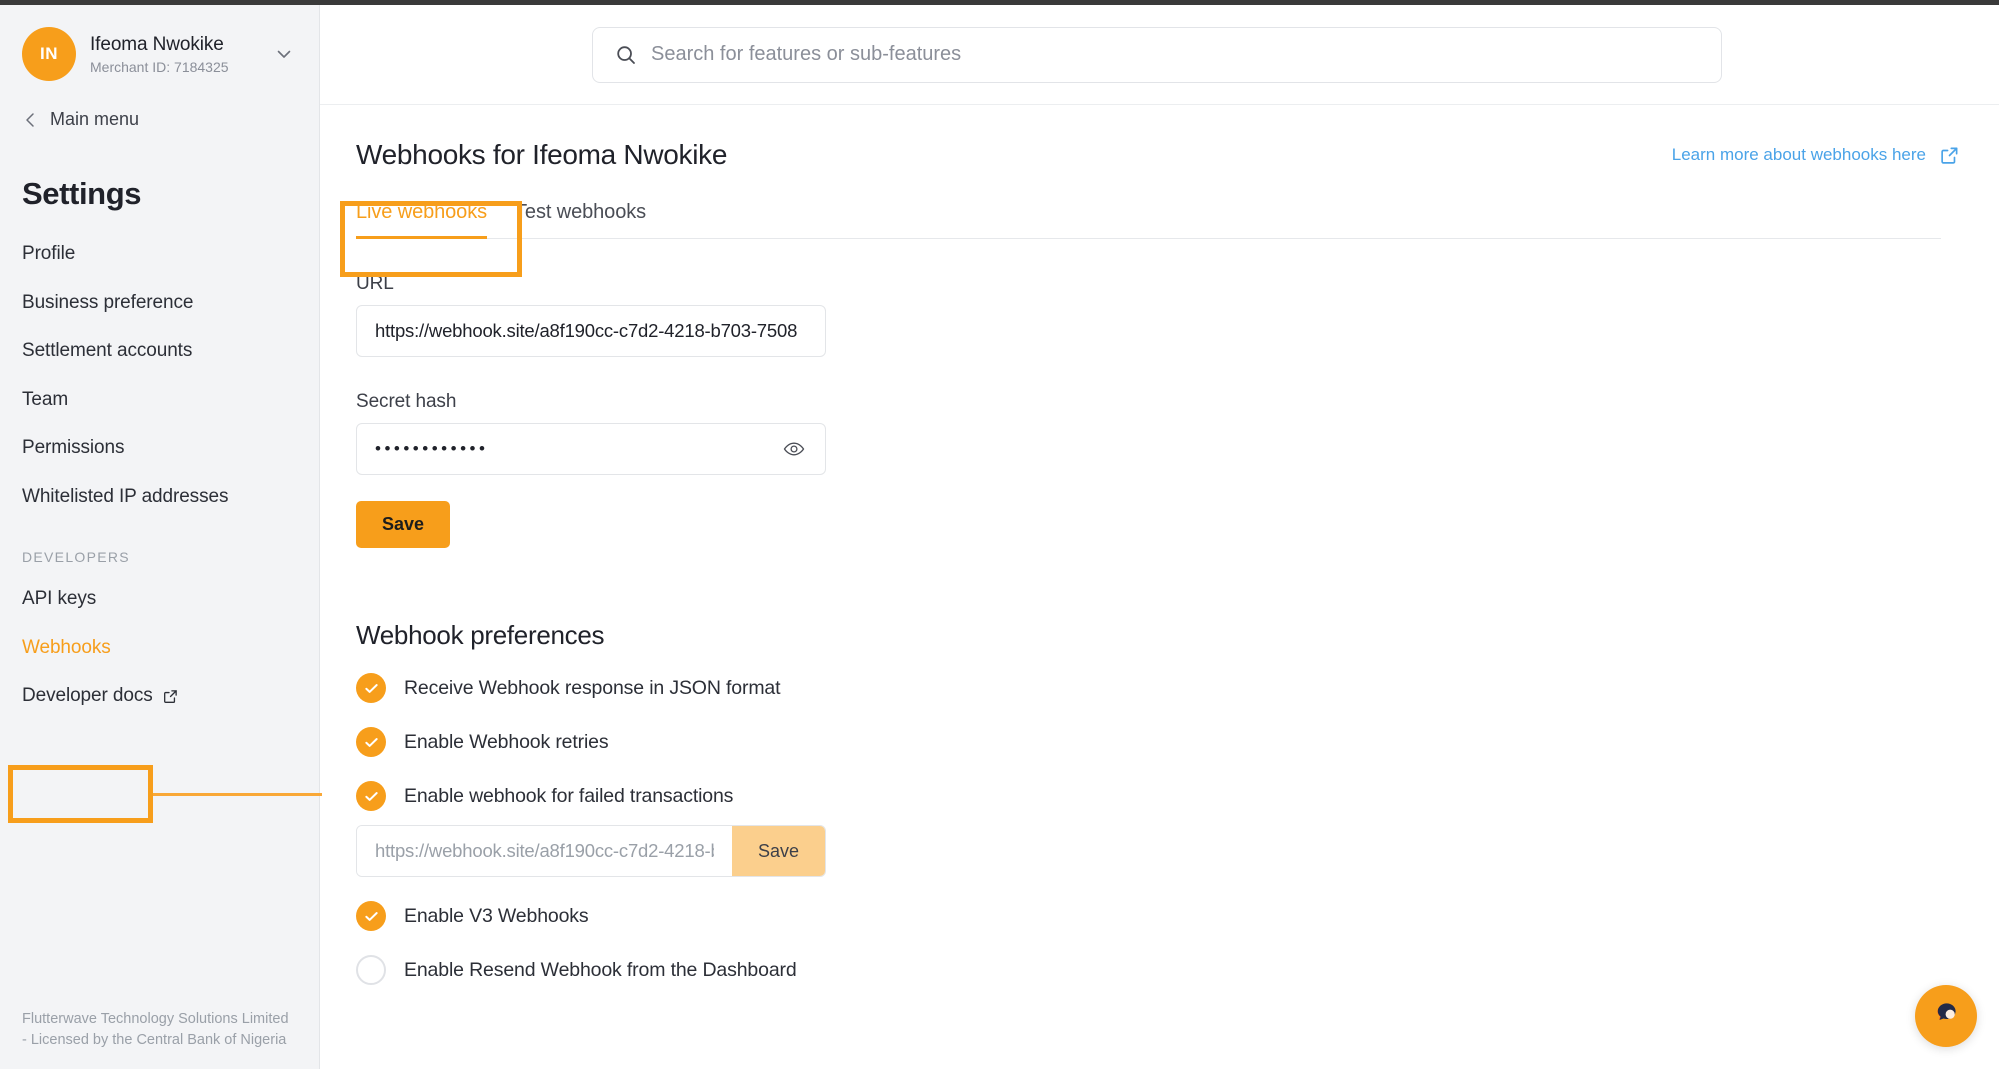  What do you see at coordinates (580, 219) in the screenshot?
I see `tab-test-webhooks: Test webhooks` at bounding box center [580, 219].